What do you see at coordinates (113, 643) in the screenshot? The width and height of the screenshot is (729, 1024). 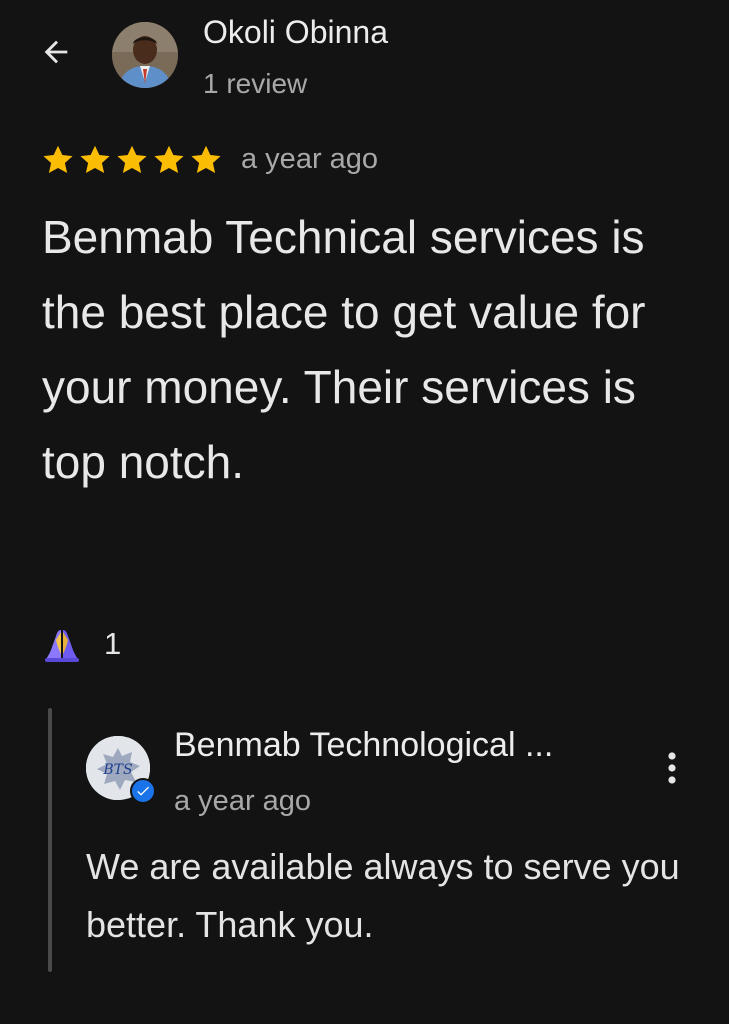 I see `reaction-count: 1` at bounding box center [113, 643].